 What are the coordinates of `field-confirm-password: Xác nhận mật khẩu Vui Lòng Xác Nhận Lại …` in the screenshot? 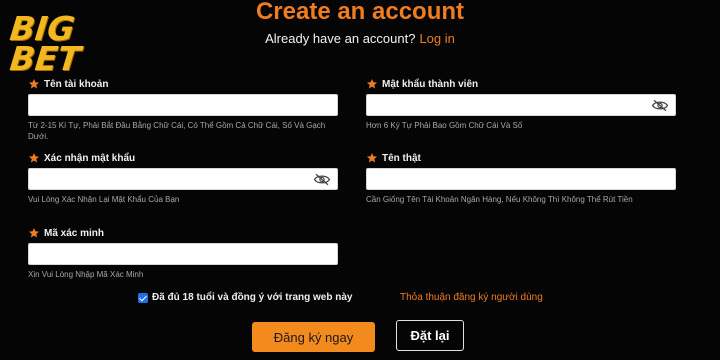 It's located at (183, 177).